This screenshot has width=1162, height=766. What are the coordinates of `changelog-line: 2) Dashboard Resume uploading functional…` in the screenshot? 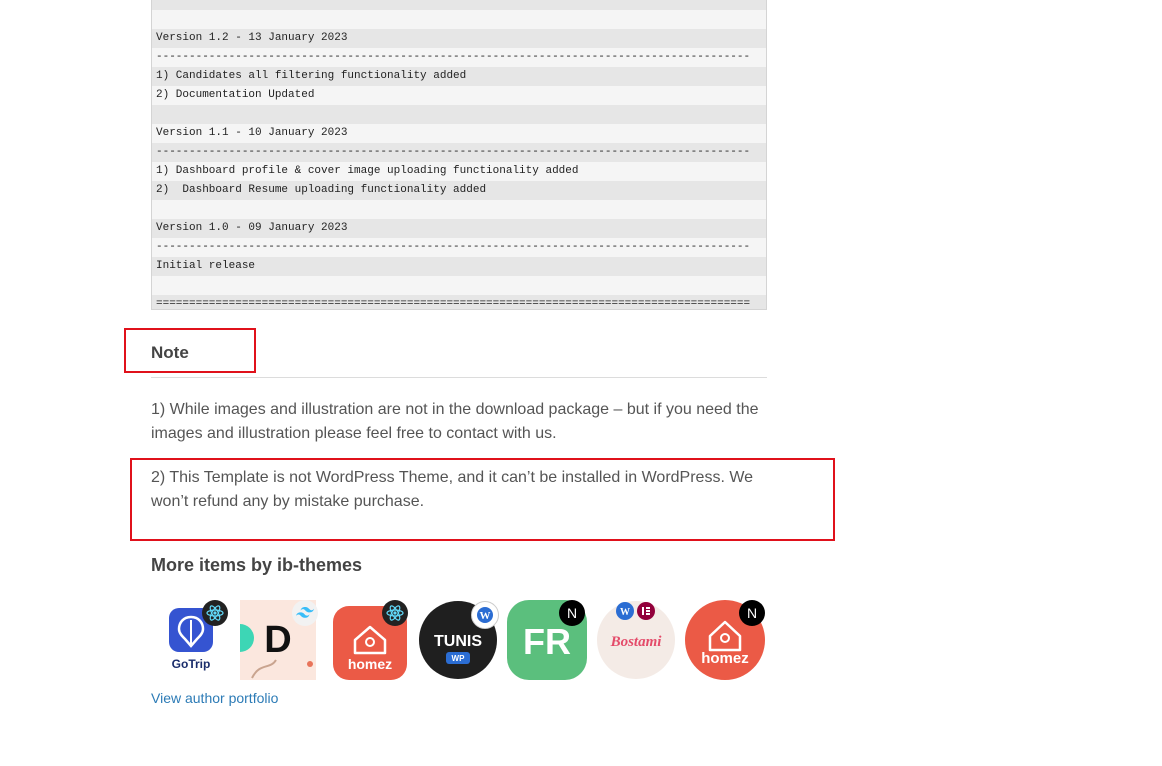 It's located at (459, 190).